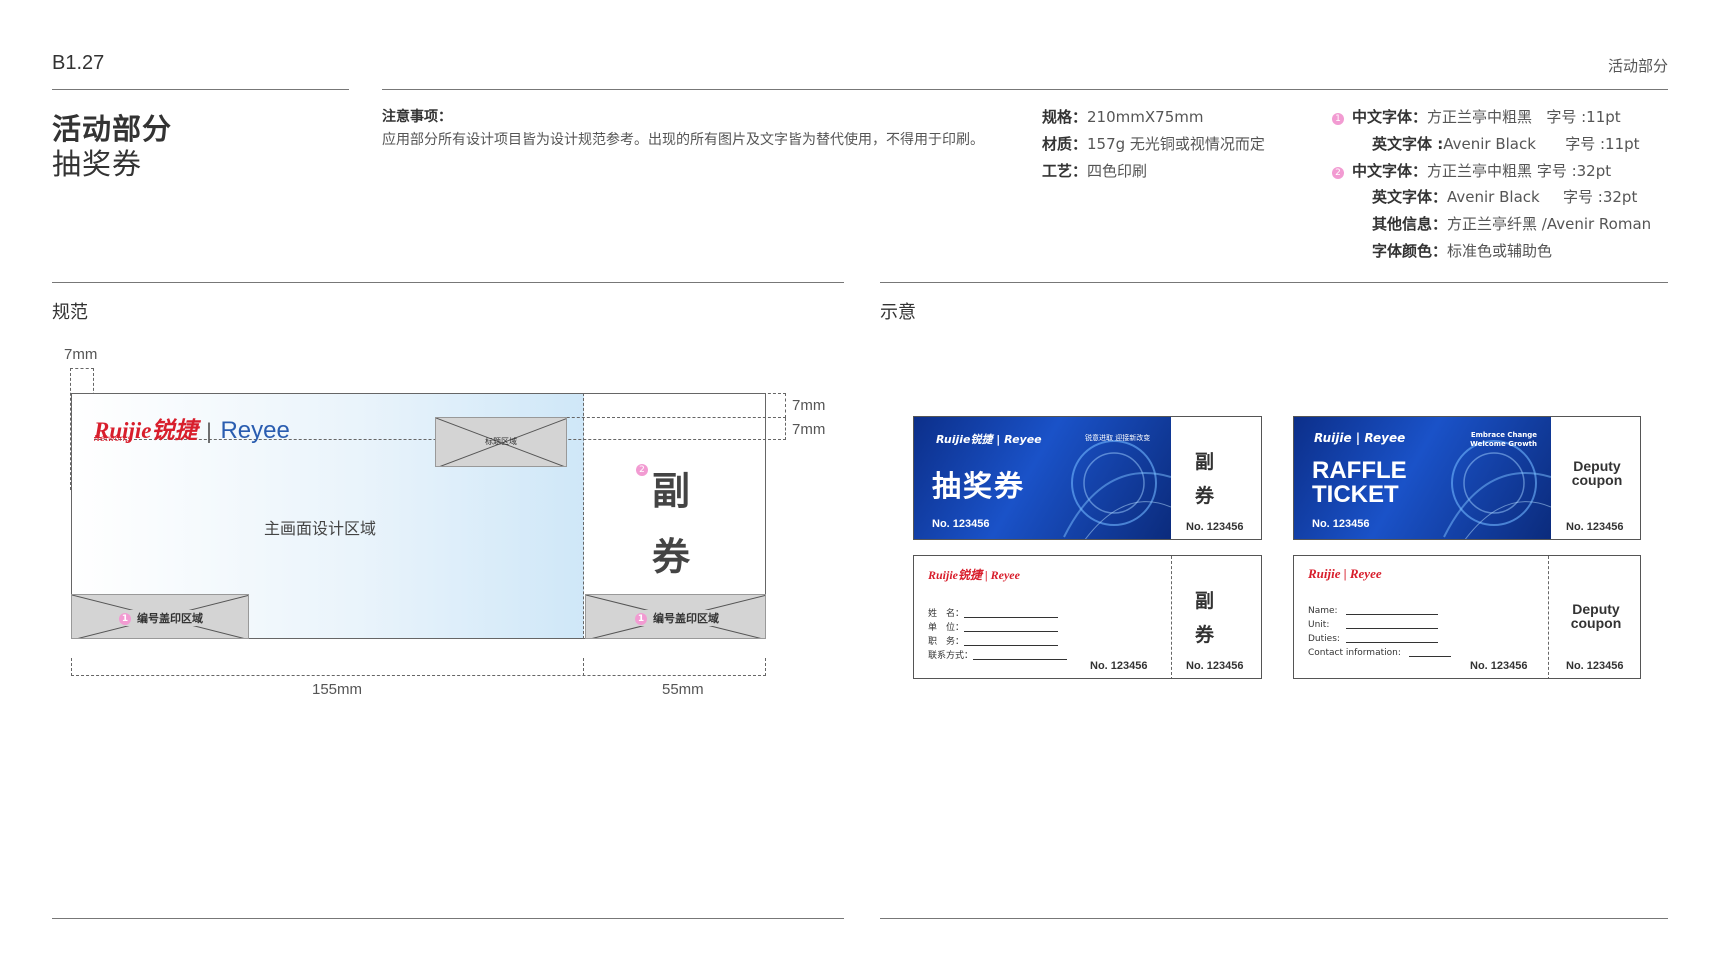 The image size is (1720, 968). Describe the element at coordinates (809, 405) in the screenshot. I see `dim-top-margin-1: 7mm` at that location.